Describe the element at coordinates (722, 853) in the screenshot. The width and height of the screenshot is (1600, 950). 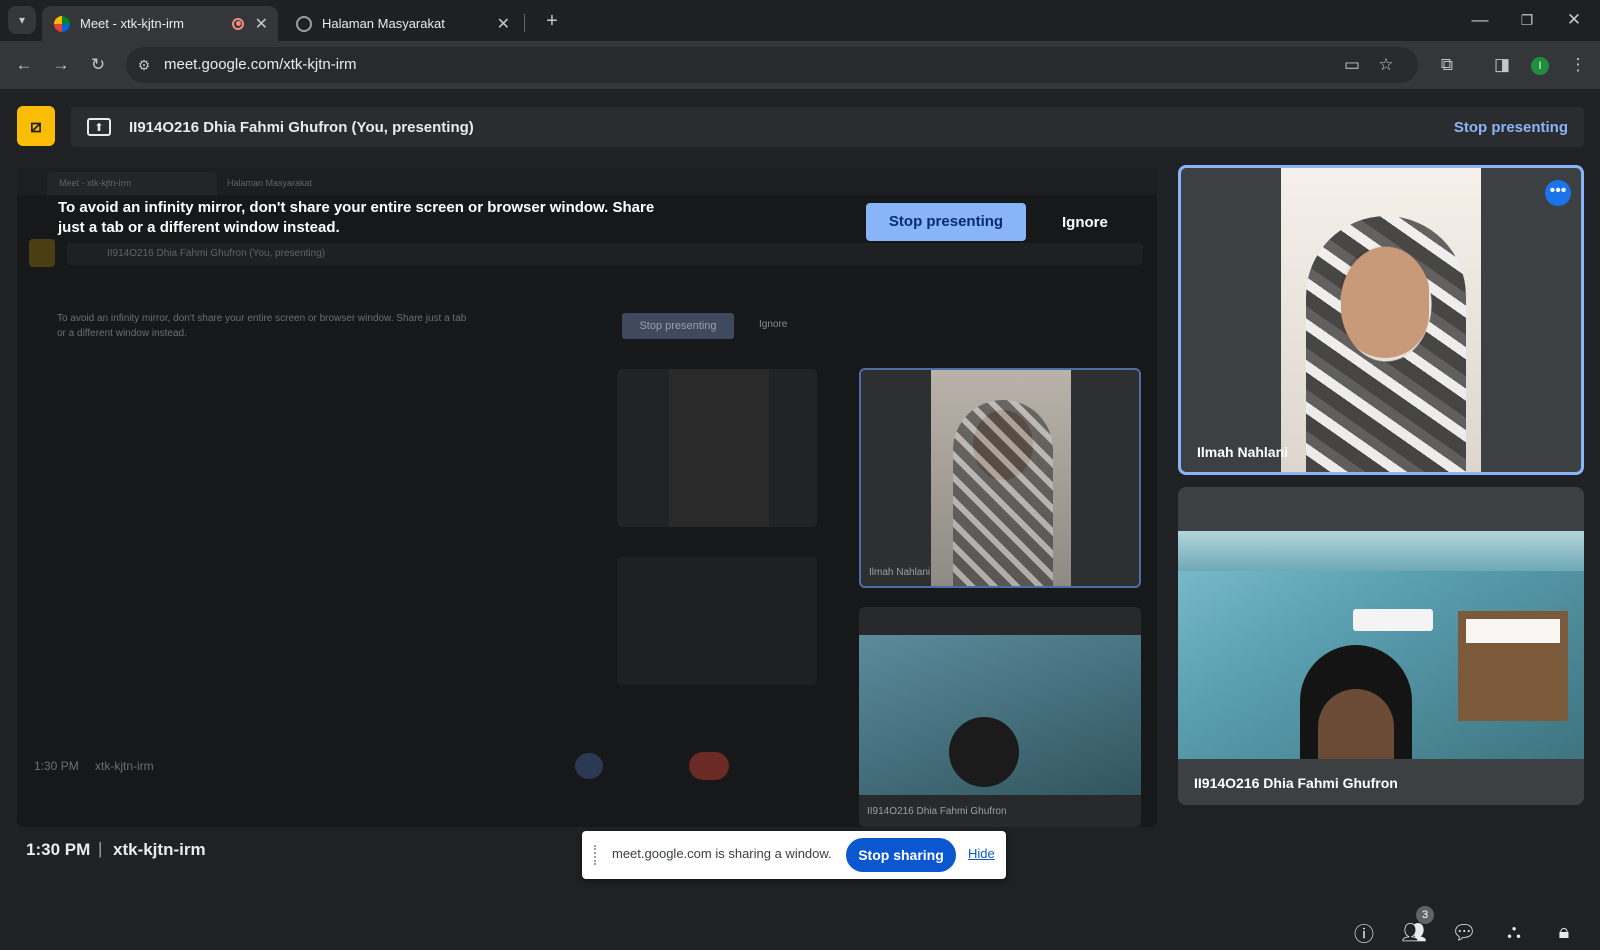
I see `sharing-notice-text: meet.google.com is sharing a window.` at that location.